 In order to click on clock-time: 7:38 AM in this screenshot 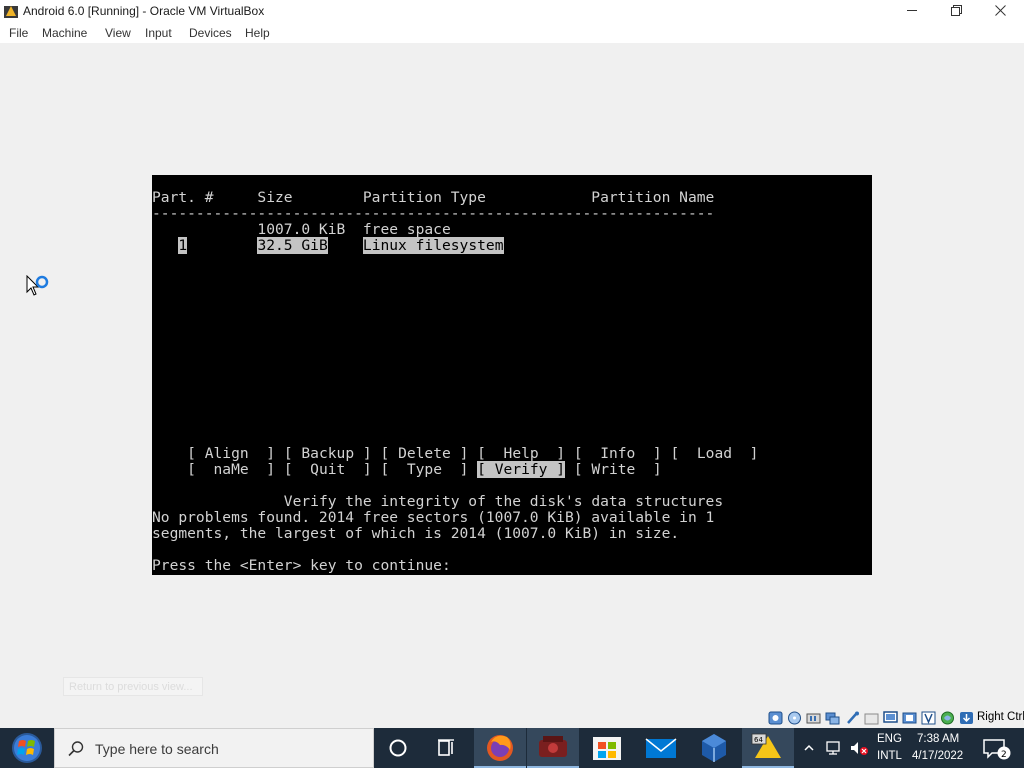, I will do `click(938, 739)`.